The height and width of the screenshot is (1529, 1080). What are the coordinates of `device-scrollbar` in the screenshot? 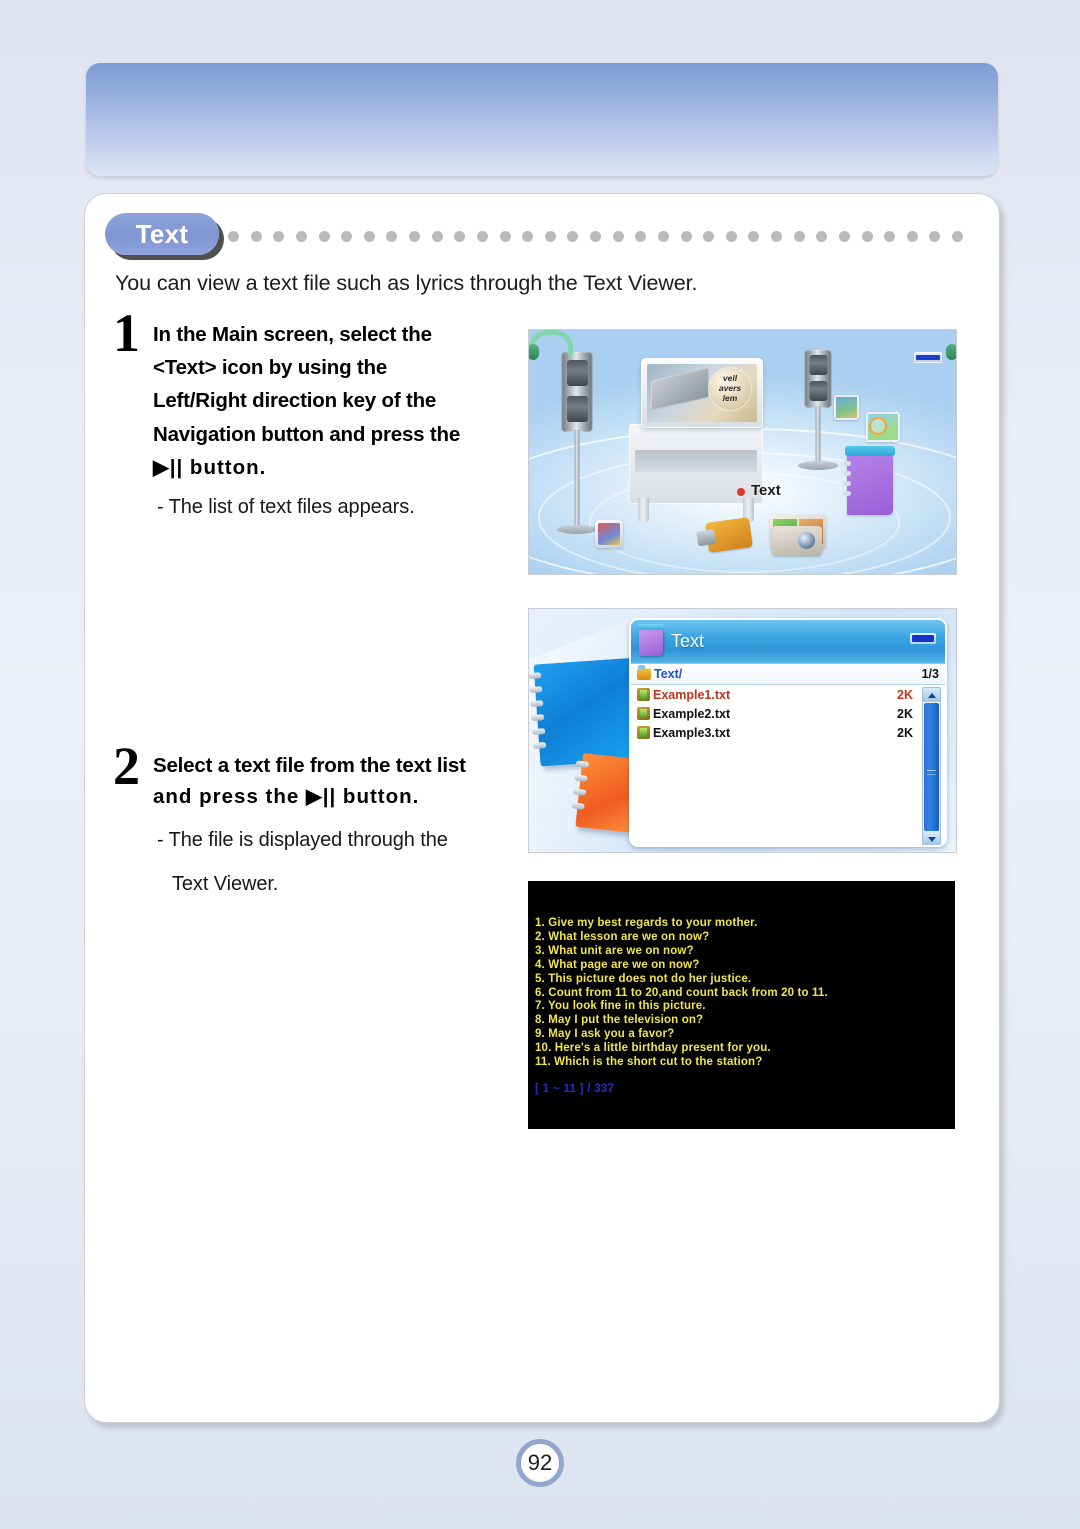 It's located at (931, 766).